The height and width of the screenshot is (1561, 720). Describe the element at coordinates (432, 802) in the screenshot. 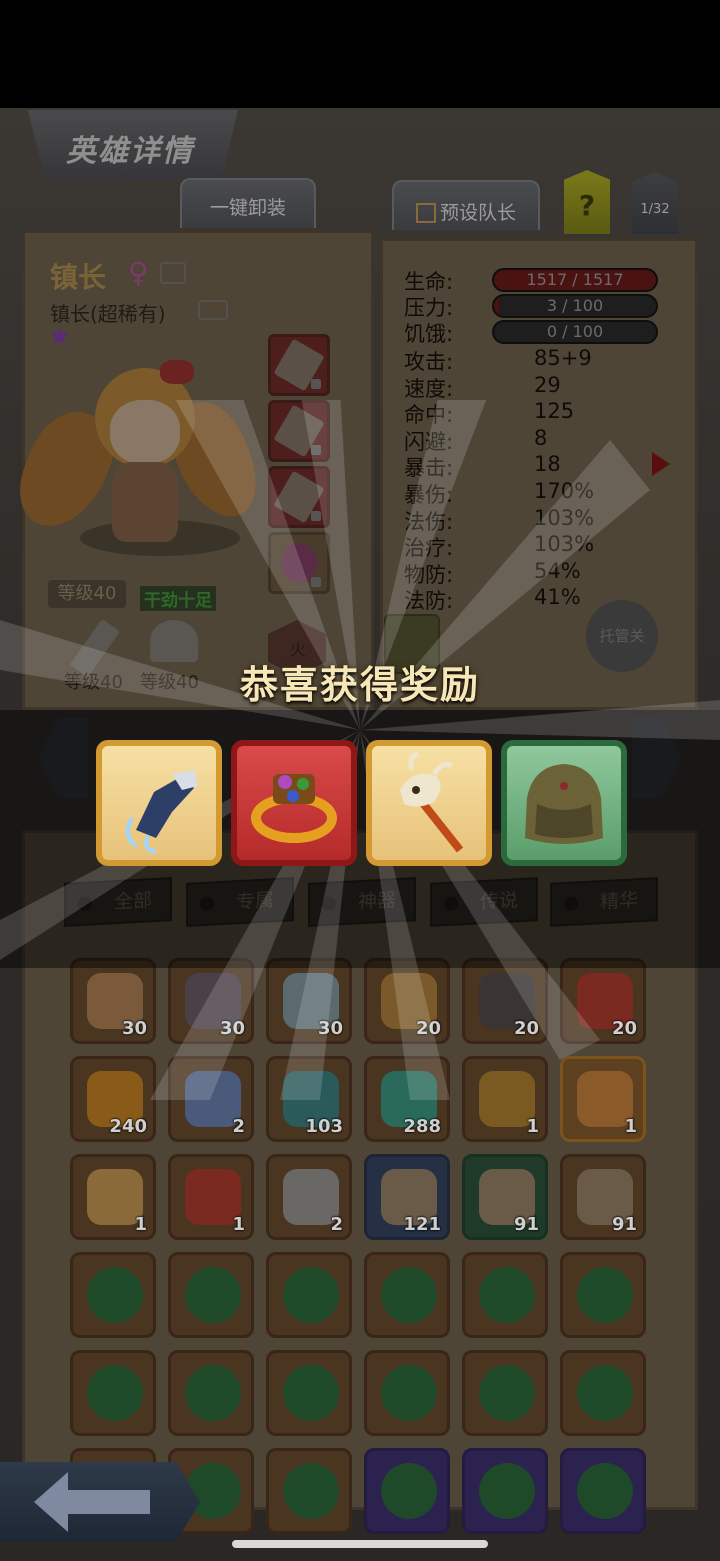

I see `bone-staff-icon` at that location.